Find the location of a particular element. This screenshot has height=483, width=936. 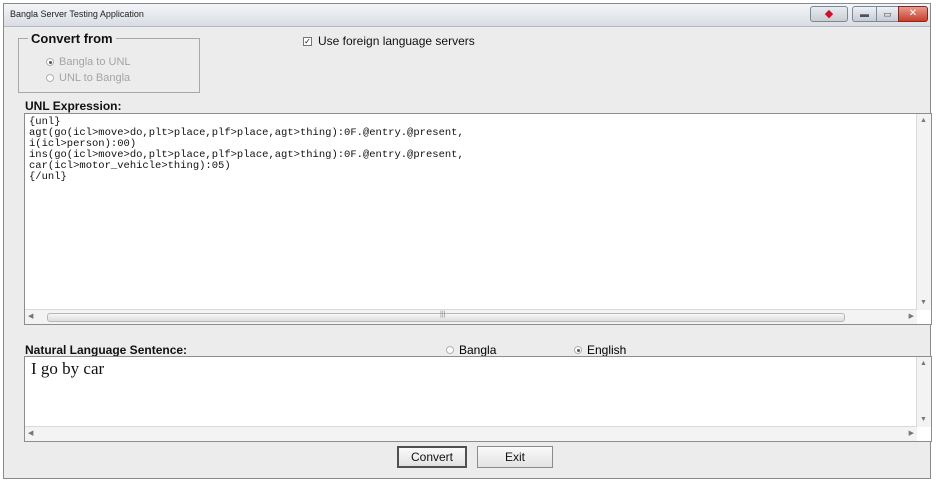

radio-english: English is located at coordinates (600, 350).